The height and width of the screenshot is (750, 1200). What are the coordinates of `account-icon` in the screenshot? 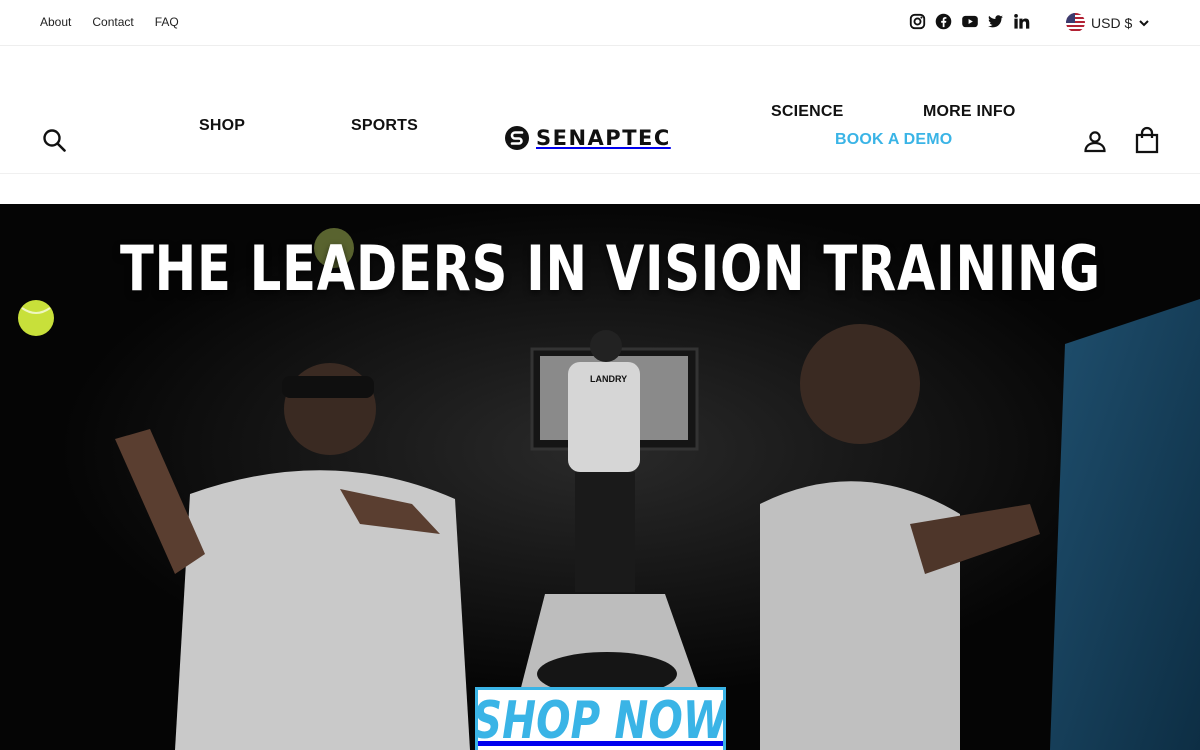 It's located at (1095, 141).